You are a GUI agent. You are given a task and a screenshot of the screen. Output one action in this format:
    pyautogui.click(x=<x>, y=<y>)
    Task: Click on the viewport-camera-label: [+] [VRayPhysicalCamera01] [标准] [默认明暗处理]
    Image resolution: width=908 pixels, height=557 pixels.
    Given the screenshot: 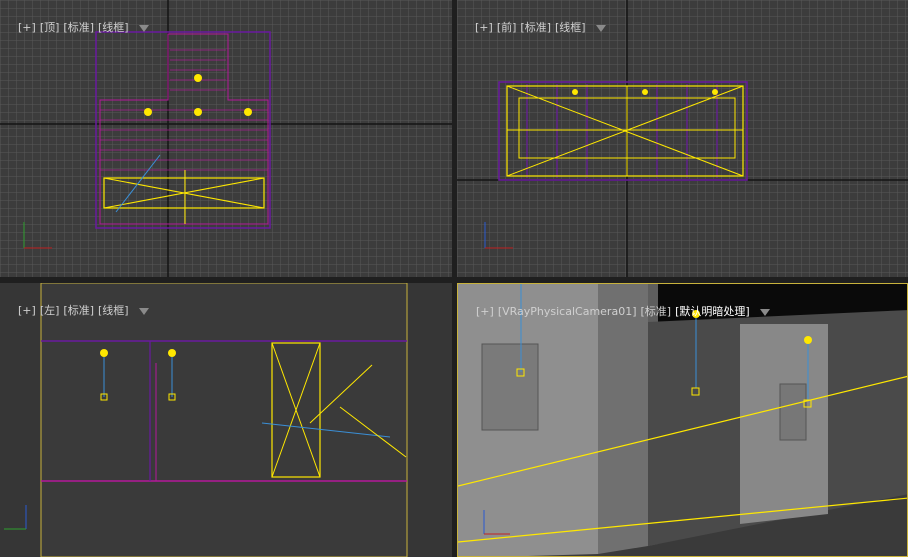 What is the action you would take?
    pyautogui.click(x=616, y=311)
    